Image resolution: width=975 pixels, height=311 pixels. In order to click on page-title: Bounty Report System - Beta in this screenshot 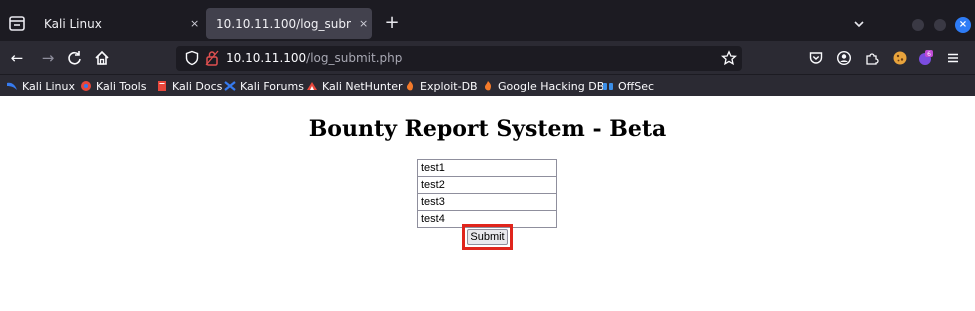, I will do `click(487, 129)`.